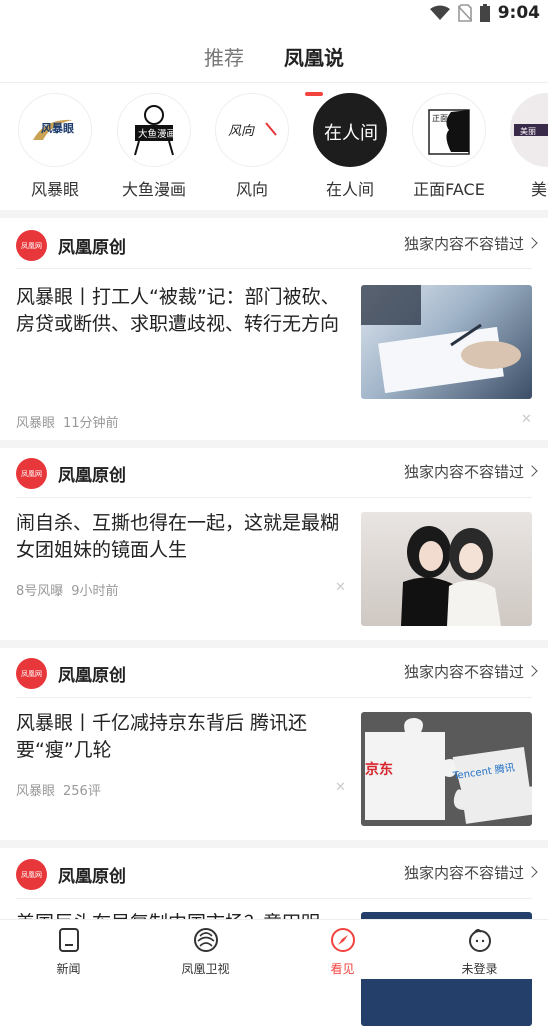 This screenshot has width=548, height=1026. I want to click on svg-text: 正面, so click(440, 118).